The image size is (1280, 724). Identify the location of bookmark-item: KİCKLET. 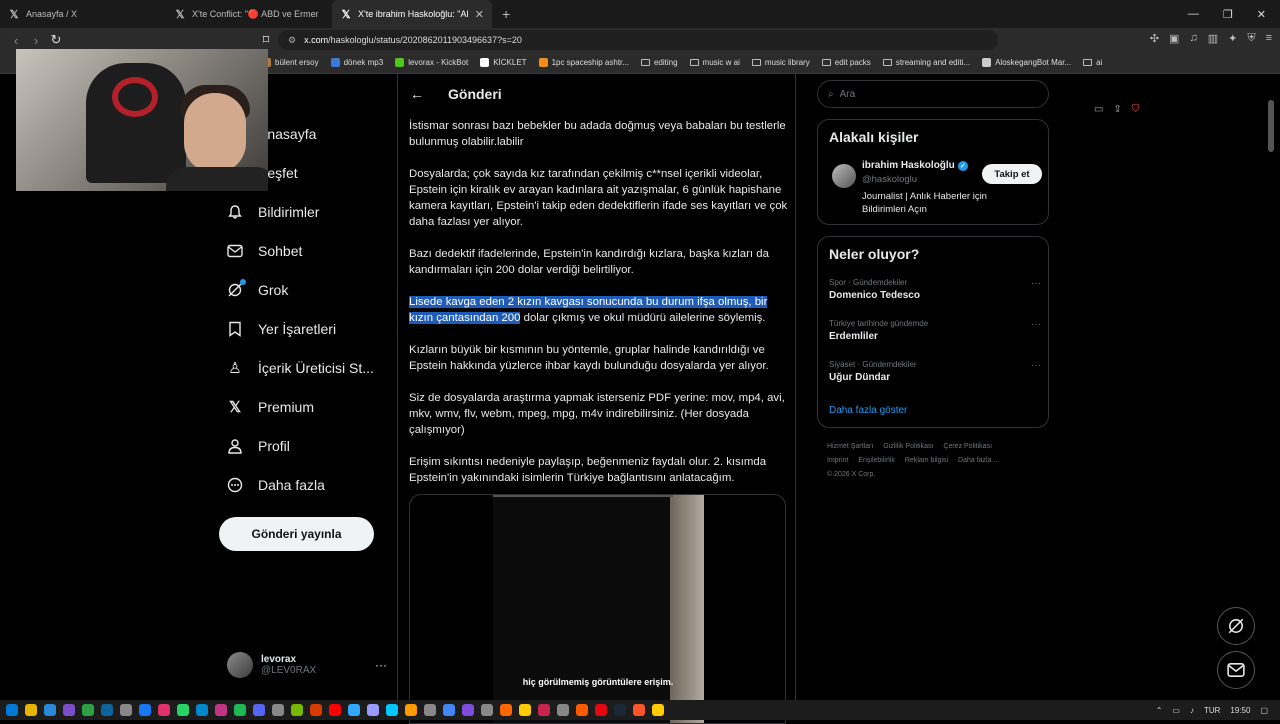
(503, 62).